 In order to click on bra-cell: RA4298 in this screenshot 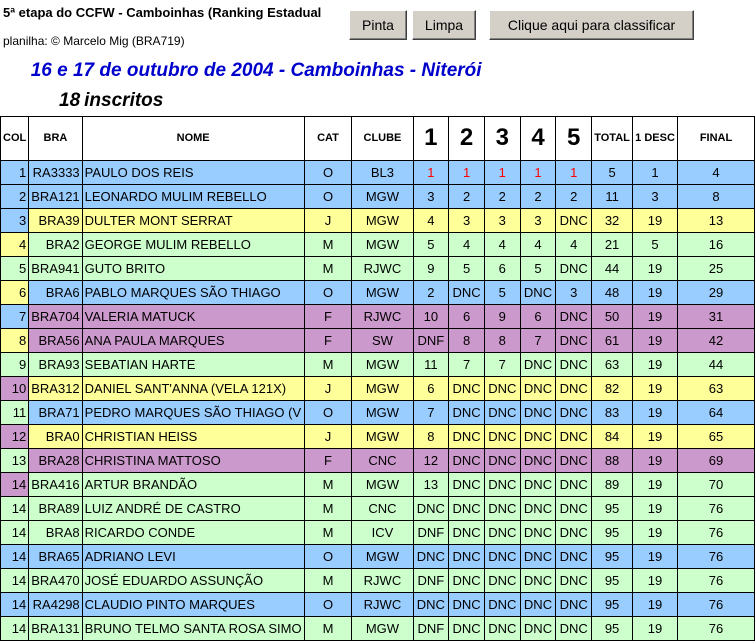, I will do `click(55, 604)`.